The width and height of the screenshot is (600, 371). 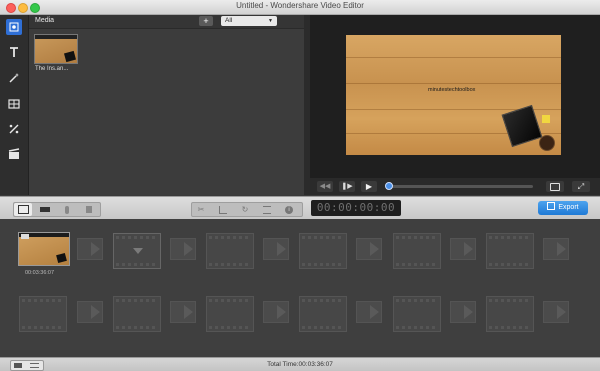 I want to click on info-icon: i, so click(x=289, y=209).